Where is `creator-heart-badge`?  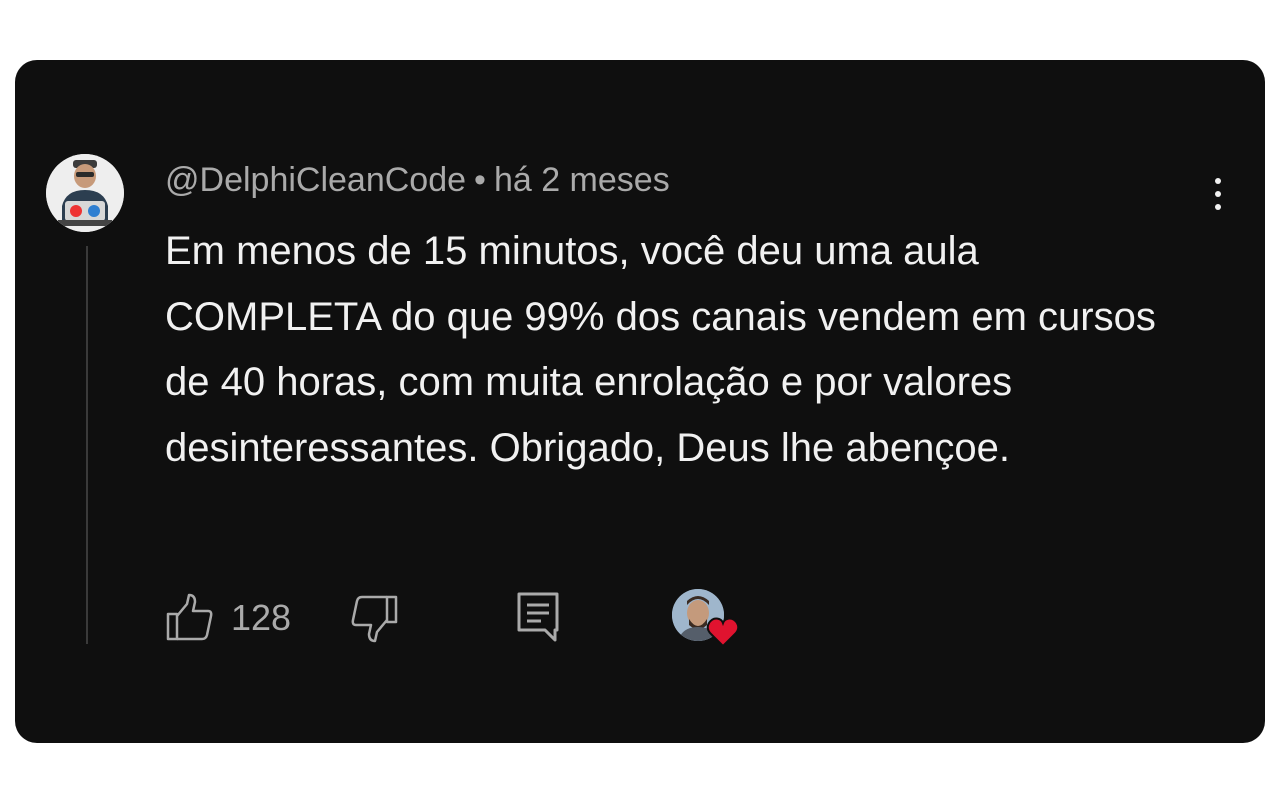 creator-heart-badge is located at coordinates (707, 619).